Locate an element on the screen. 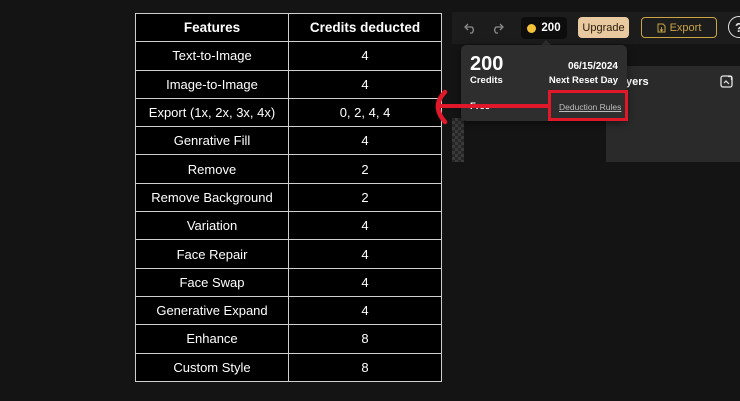 The width and height of the screenshot is (740, 401). table-row: Custom Style 8 is located at coordinates (288, 367).